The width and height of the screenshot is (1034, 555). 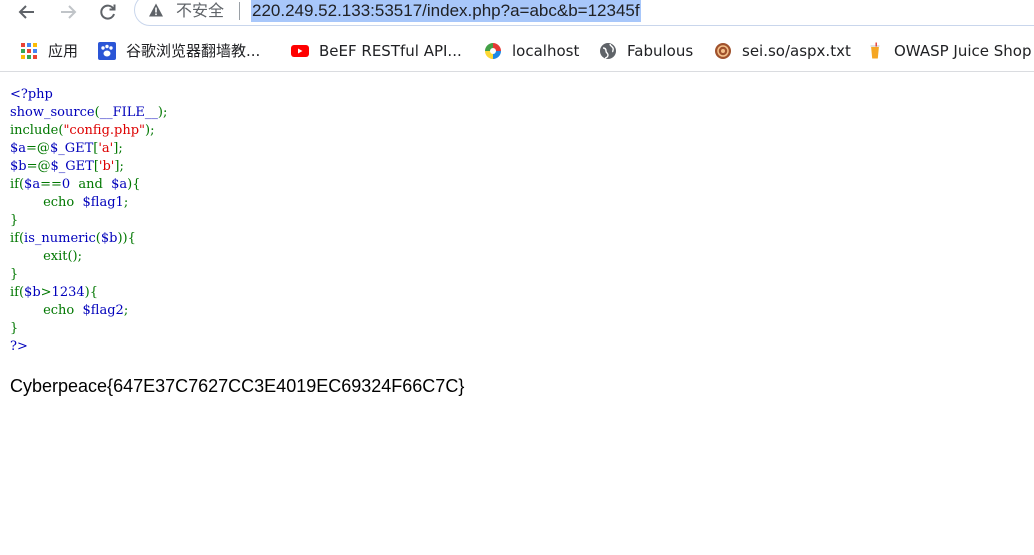 I want to click on code-line: echo $flag1;, so click(x=86, y=202).